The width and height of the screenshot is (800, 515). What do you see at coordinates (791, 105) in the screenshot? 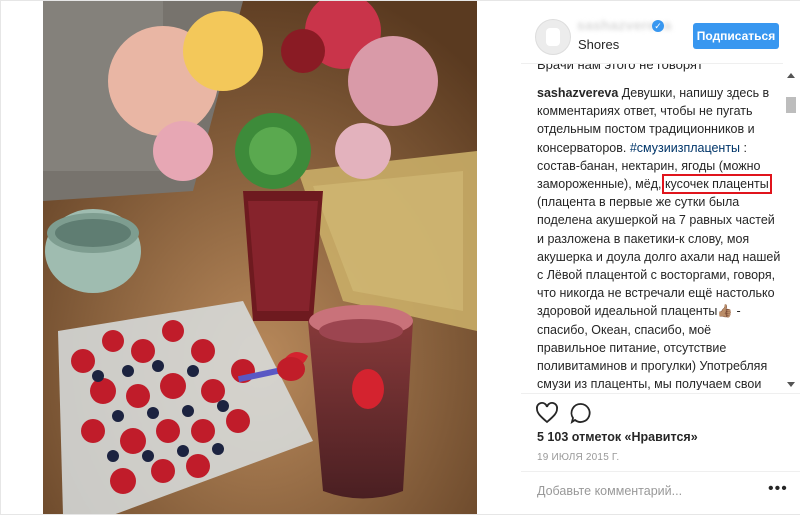
I see `scrollbar-thumb` at bounding box center [791, 105].